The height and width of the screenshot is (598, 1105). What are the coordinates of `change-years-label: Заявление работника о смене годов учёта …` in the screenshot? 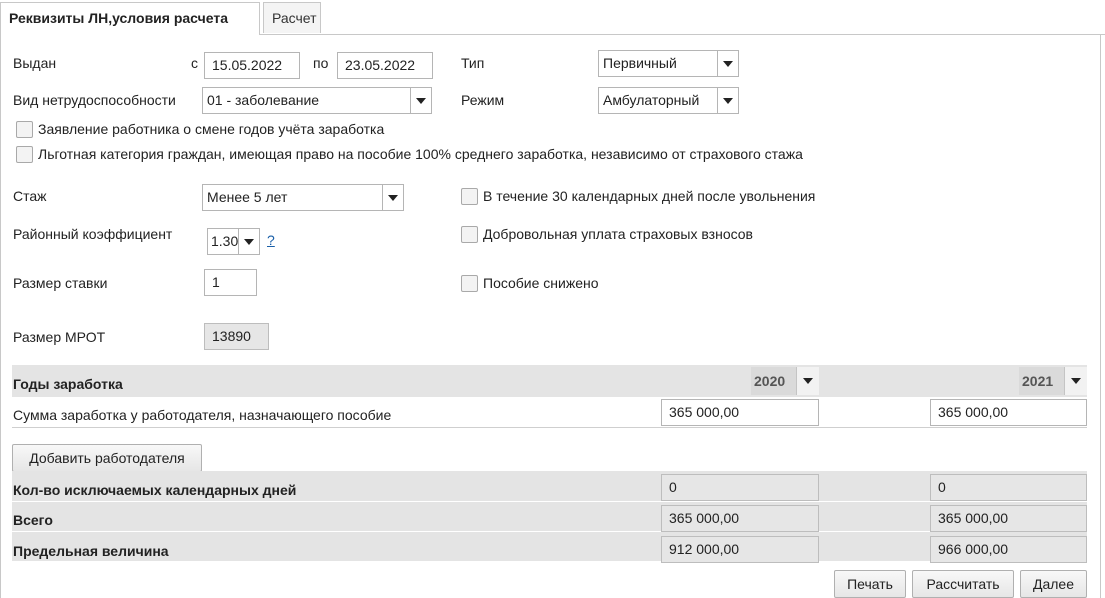 It's located at (211, 129).